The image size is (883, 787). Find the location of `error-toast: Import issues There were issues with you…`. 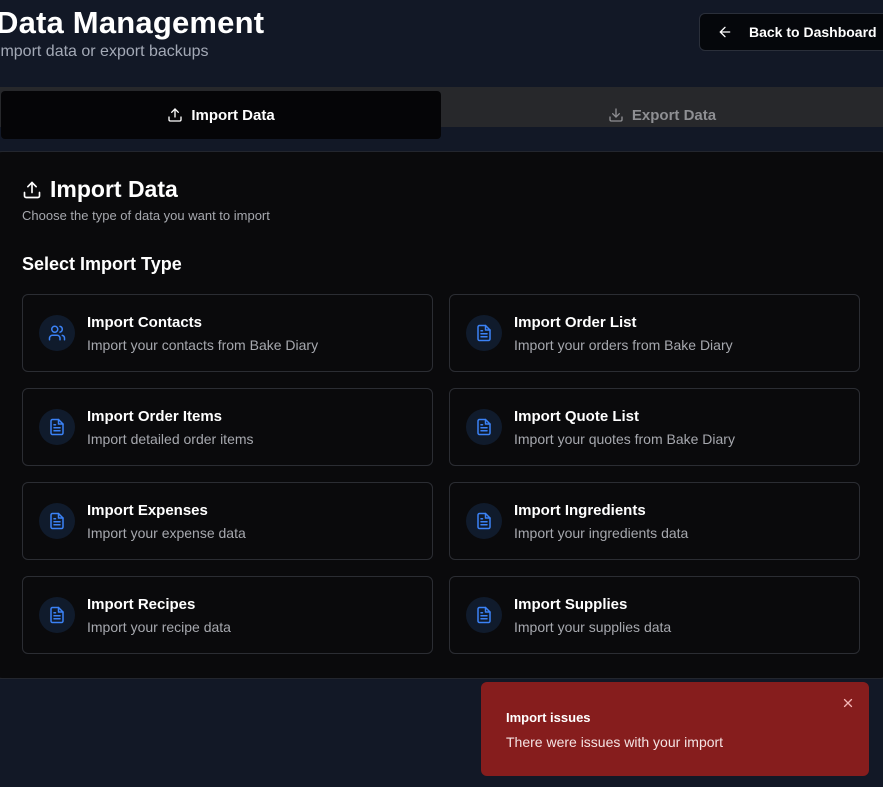

error-toast: Import issues There were issues with you… is located at coordinates (675, 729).